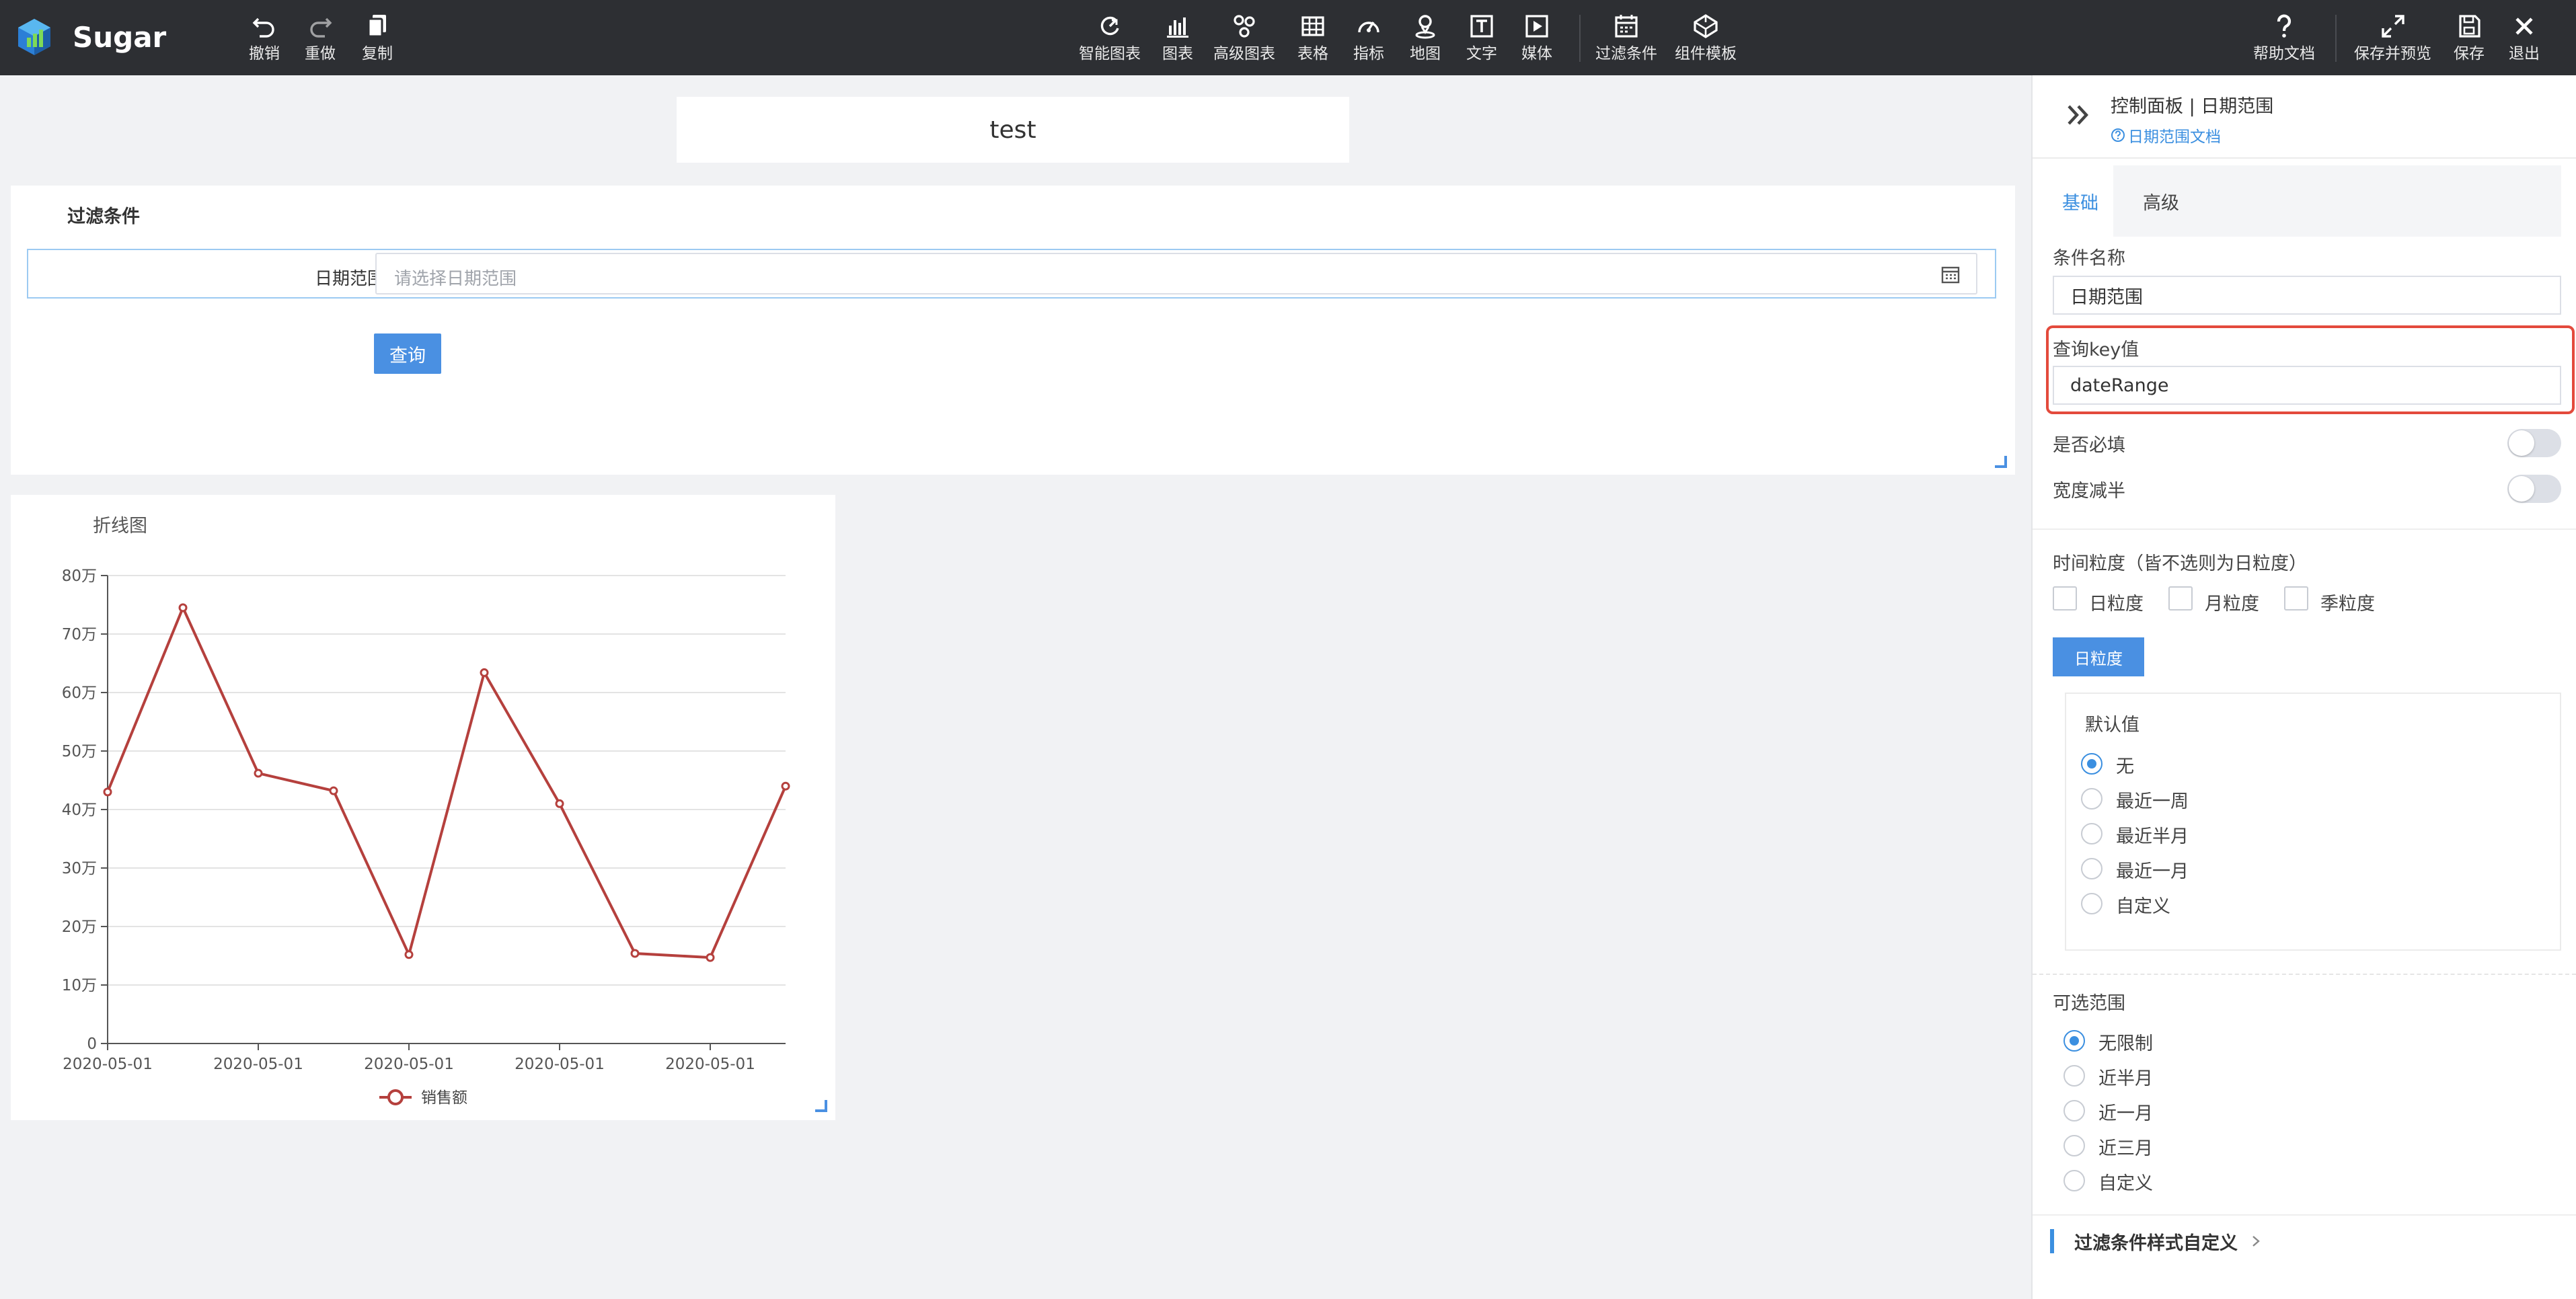 This screenshot has width=2576, height=1299. I want to click on range-radio-unlimited, so click(2074, 1041).